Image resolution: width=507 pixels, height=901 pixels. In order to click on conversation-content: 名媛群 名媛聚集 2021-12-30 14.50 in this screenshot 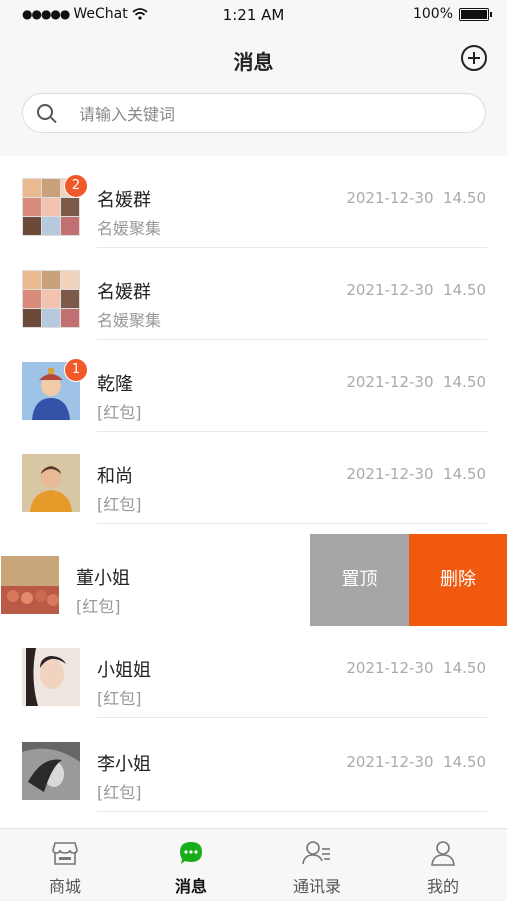, I will do `click(253, 294)`.